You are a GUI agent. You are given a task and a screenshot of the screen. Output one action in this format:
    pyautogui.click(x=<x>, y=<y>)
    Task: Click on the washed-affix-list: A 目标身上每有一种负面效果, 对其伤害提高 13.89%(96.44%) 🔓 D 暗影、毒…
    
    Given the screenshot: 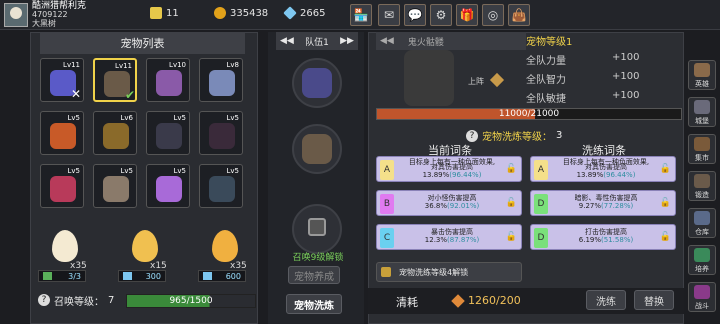 What is the action you would take?
    pyautogui.click(x=605, y=206)
    